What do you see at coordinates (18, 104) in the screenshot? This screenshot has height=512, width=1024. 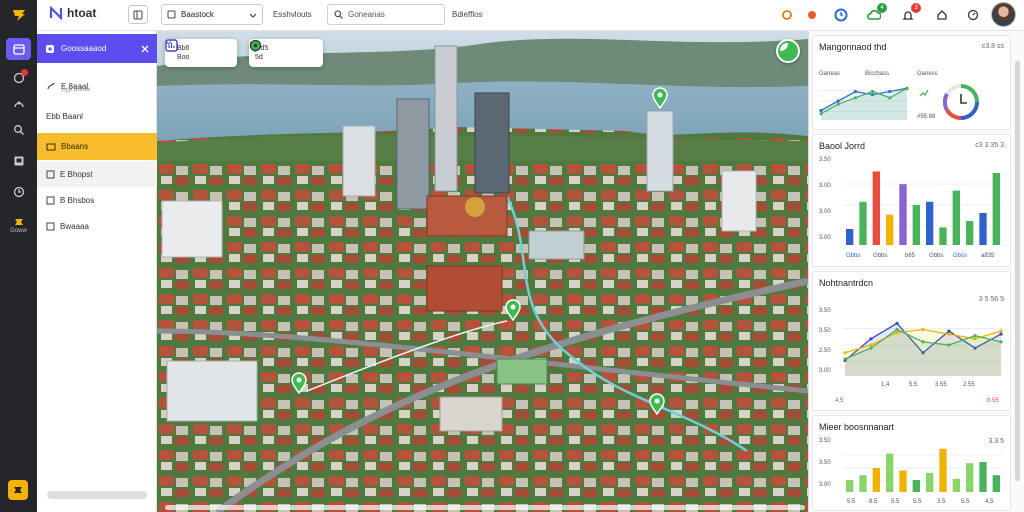 I see `rail-activity-icon` at bounding box center [18, 104].